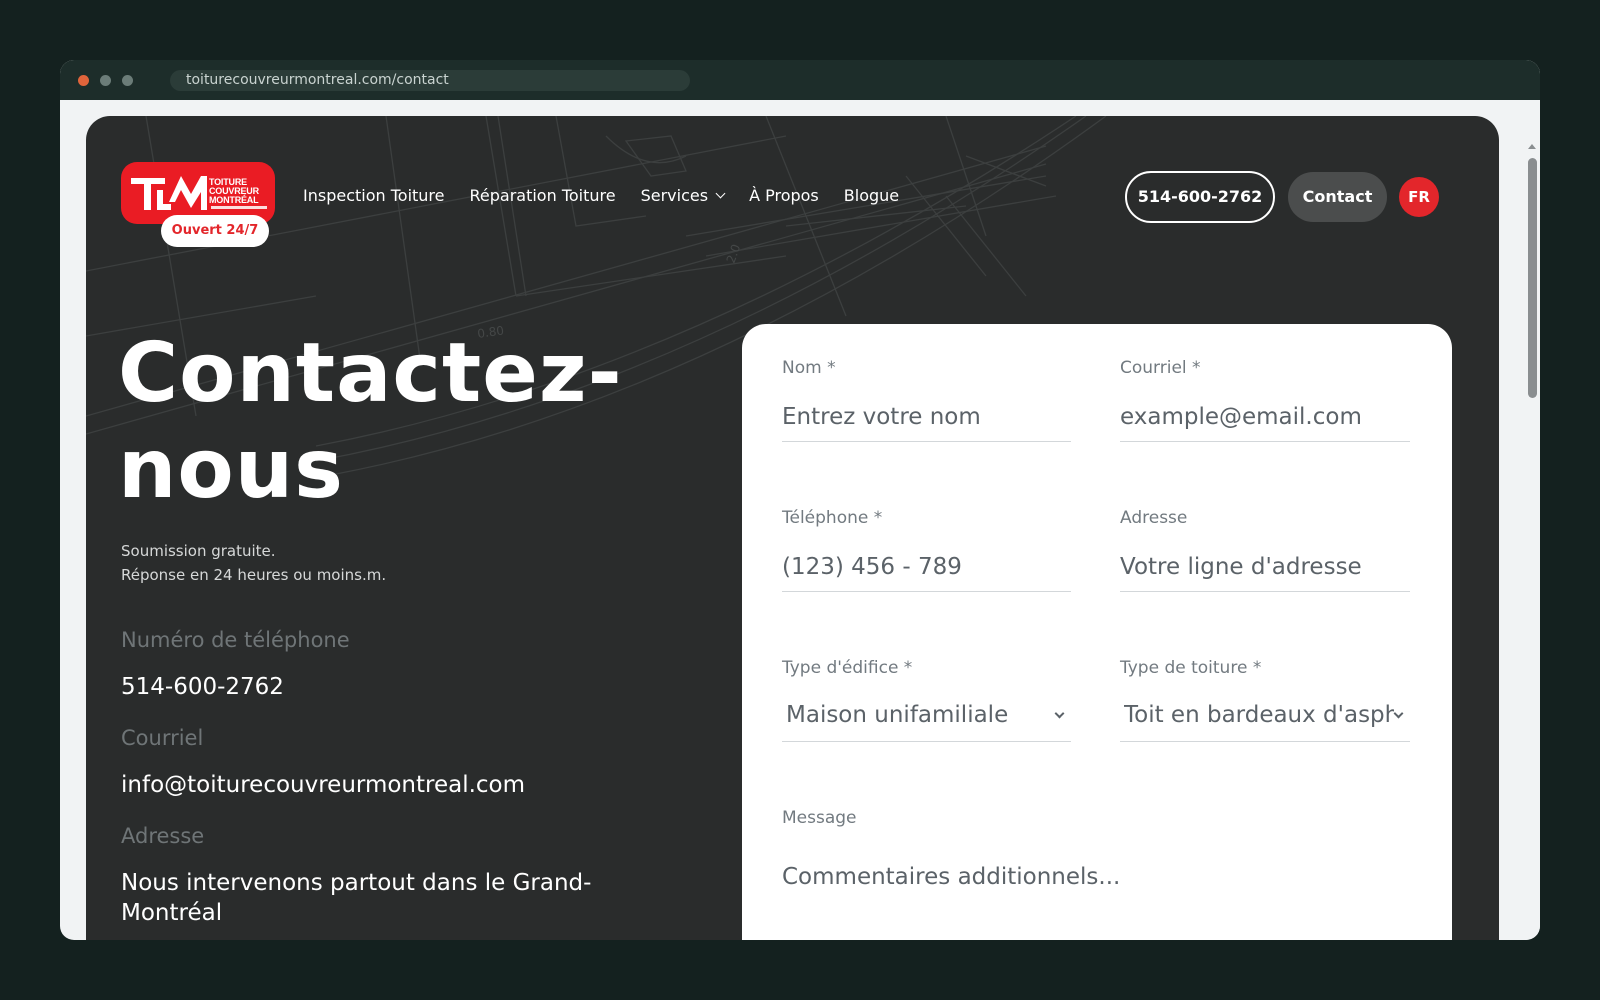  I want to click on phone-label: Numéro de téléphone, so click(235, 640).